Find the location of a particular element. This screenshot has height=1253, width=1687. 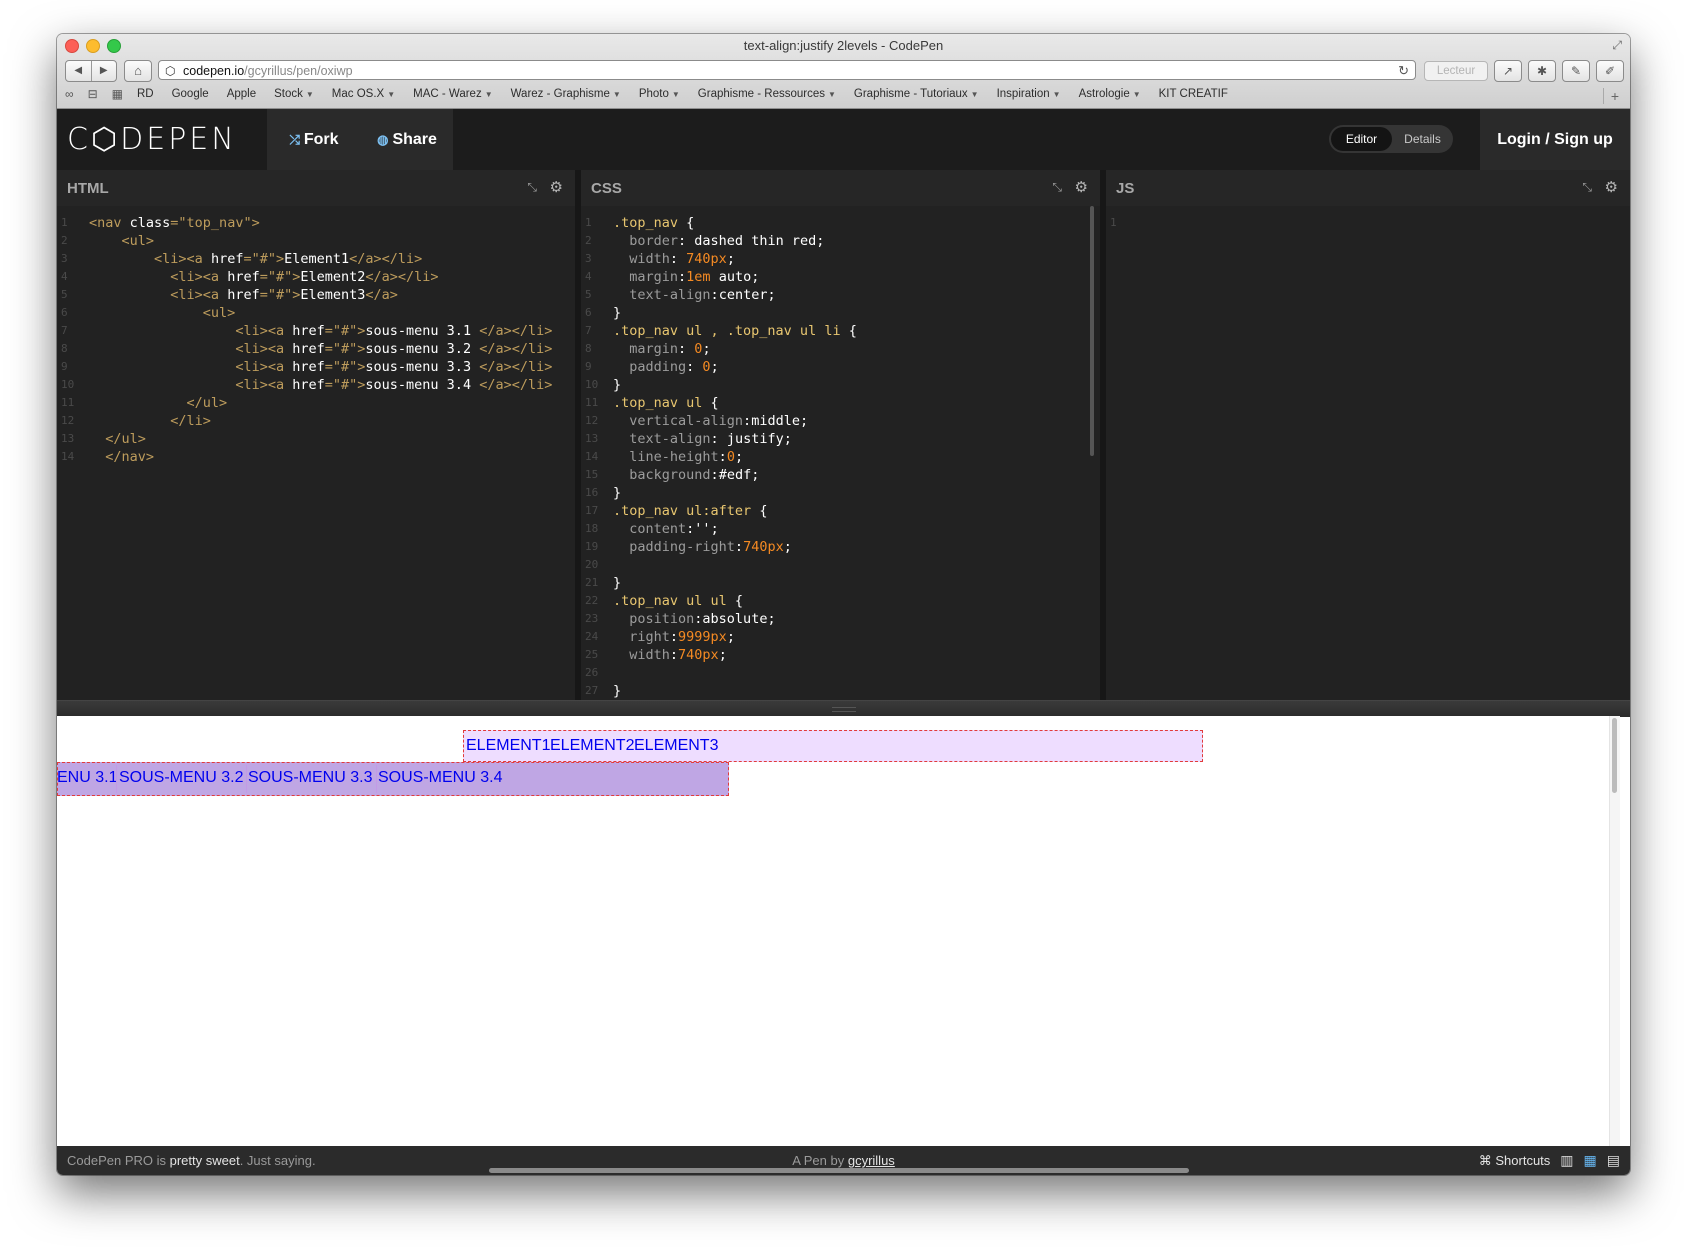

css-code-line: 27} is located at coordinates (840, 691).